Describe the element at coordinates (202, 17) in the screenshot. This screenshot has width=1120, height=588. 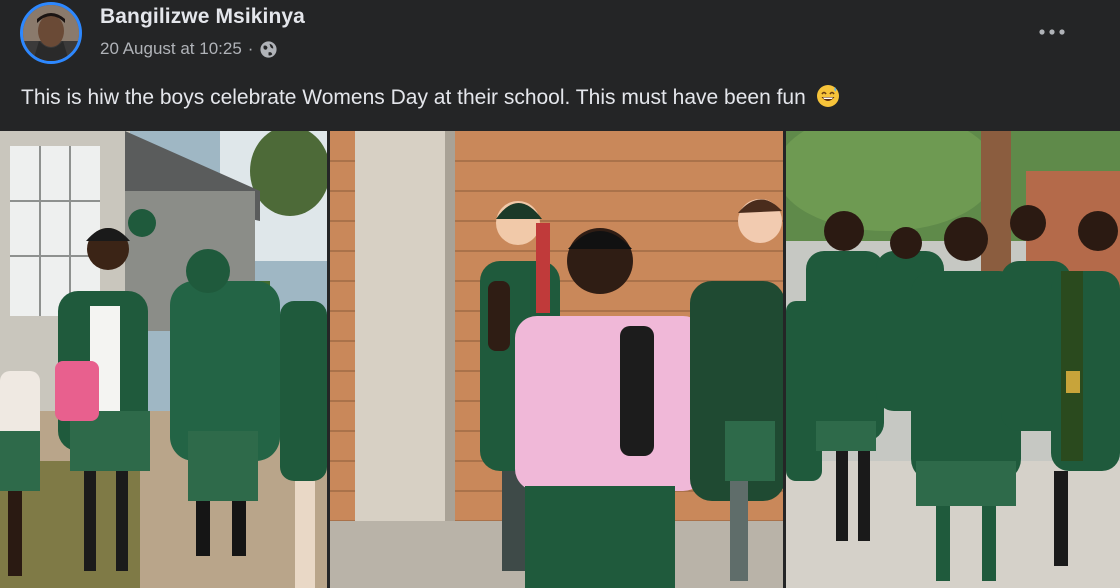
I see `author-name: Bangilizwe Msikinya` at that location.